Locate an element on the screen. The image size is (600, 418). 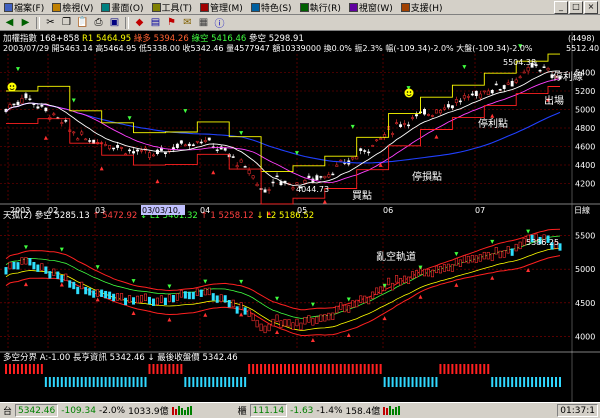
menu-item-5: 特色(S) is located at coordinates (271, 7).